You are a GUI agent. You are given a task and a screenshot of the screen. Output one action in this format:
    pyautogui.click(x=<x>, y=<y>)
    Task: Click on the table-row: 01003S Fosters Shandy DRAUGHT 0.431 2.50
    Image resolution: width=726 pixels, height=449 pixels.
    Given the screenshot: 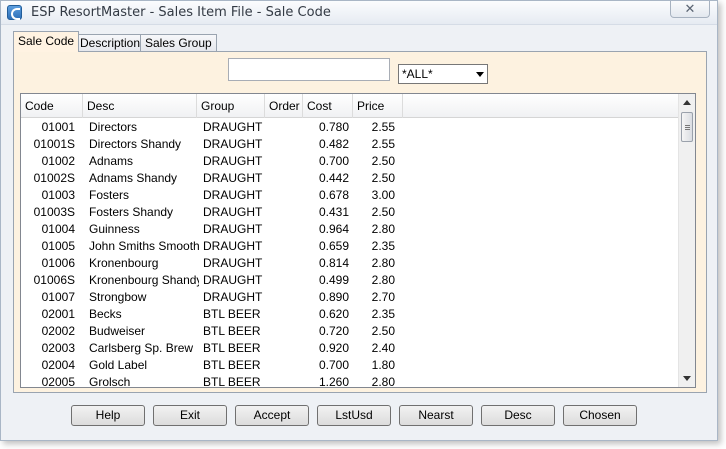 What is the action you would take?
    pyautogui.click(x=351, y=212)
    